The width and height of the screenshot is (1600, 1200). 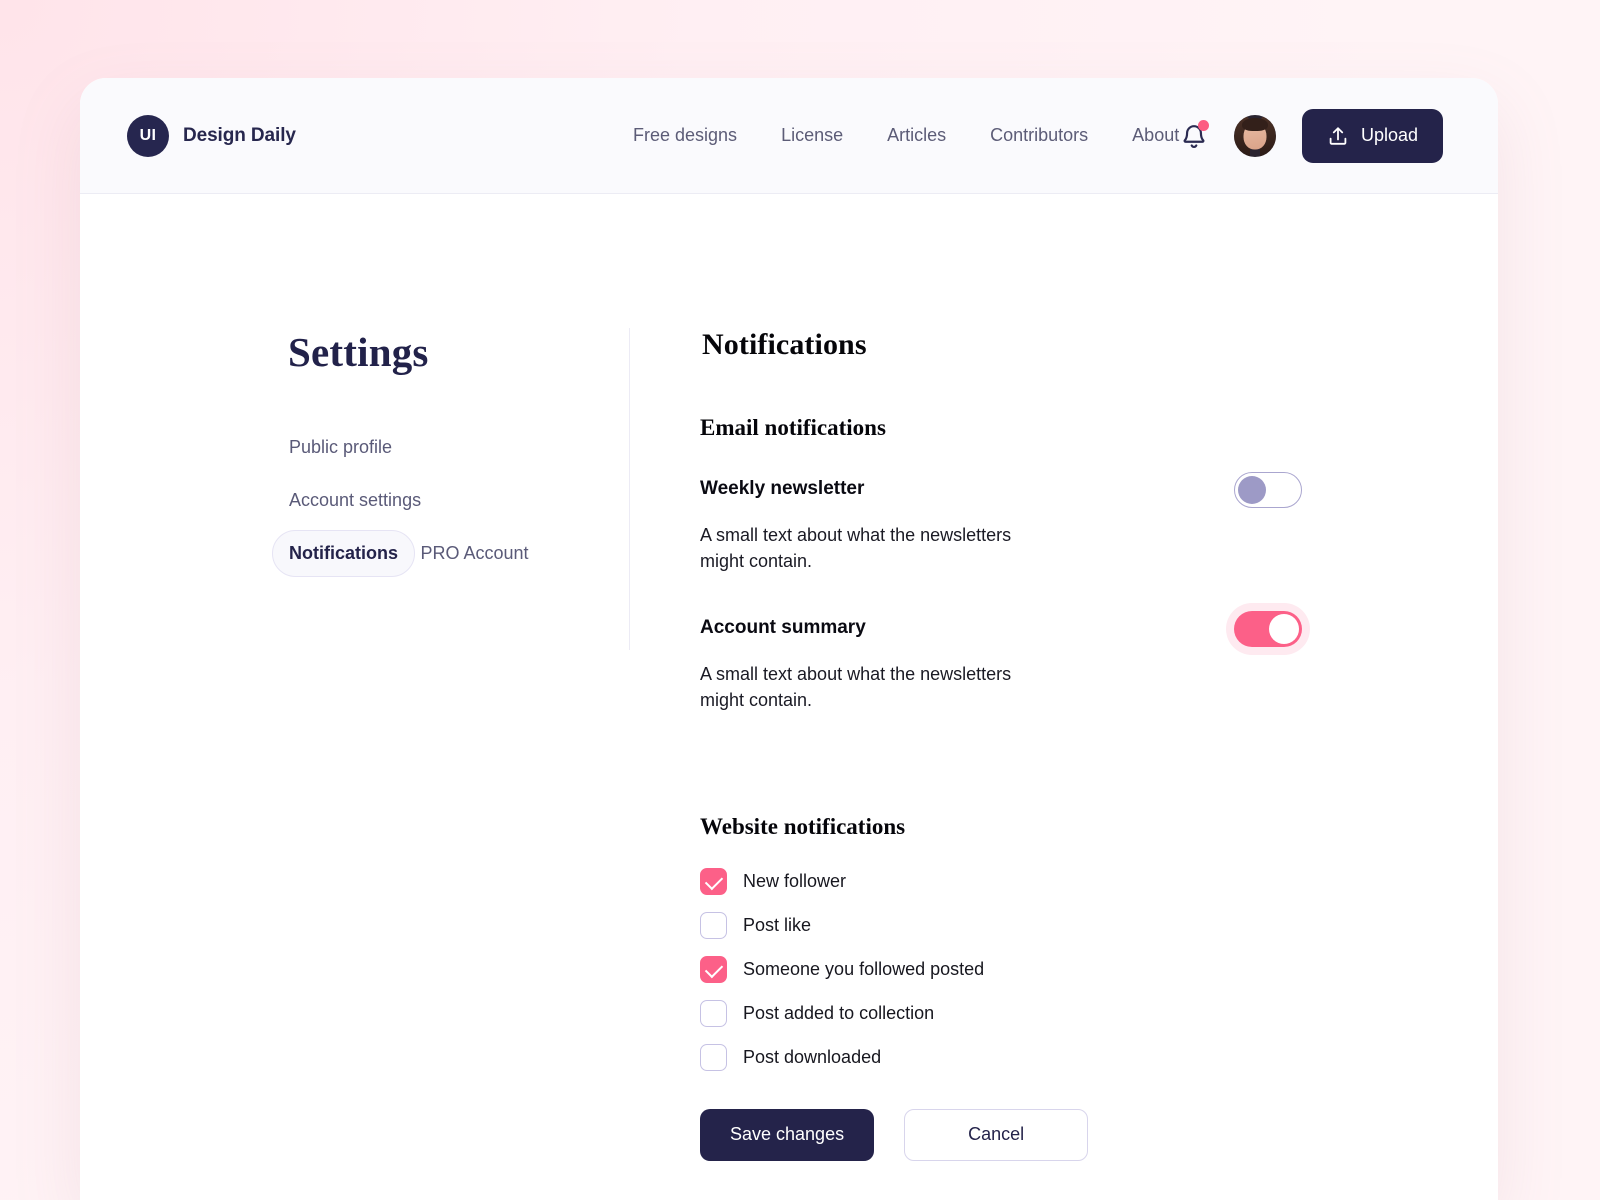 What do you see at coordinates (1010, 925) in the screenshot?
I see `checkbox-row-post-like: Post like` at bounding box center [1010, 925].